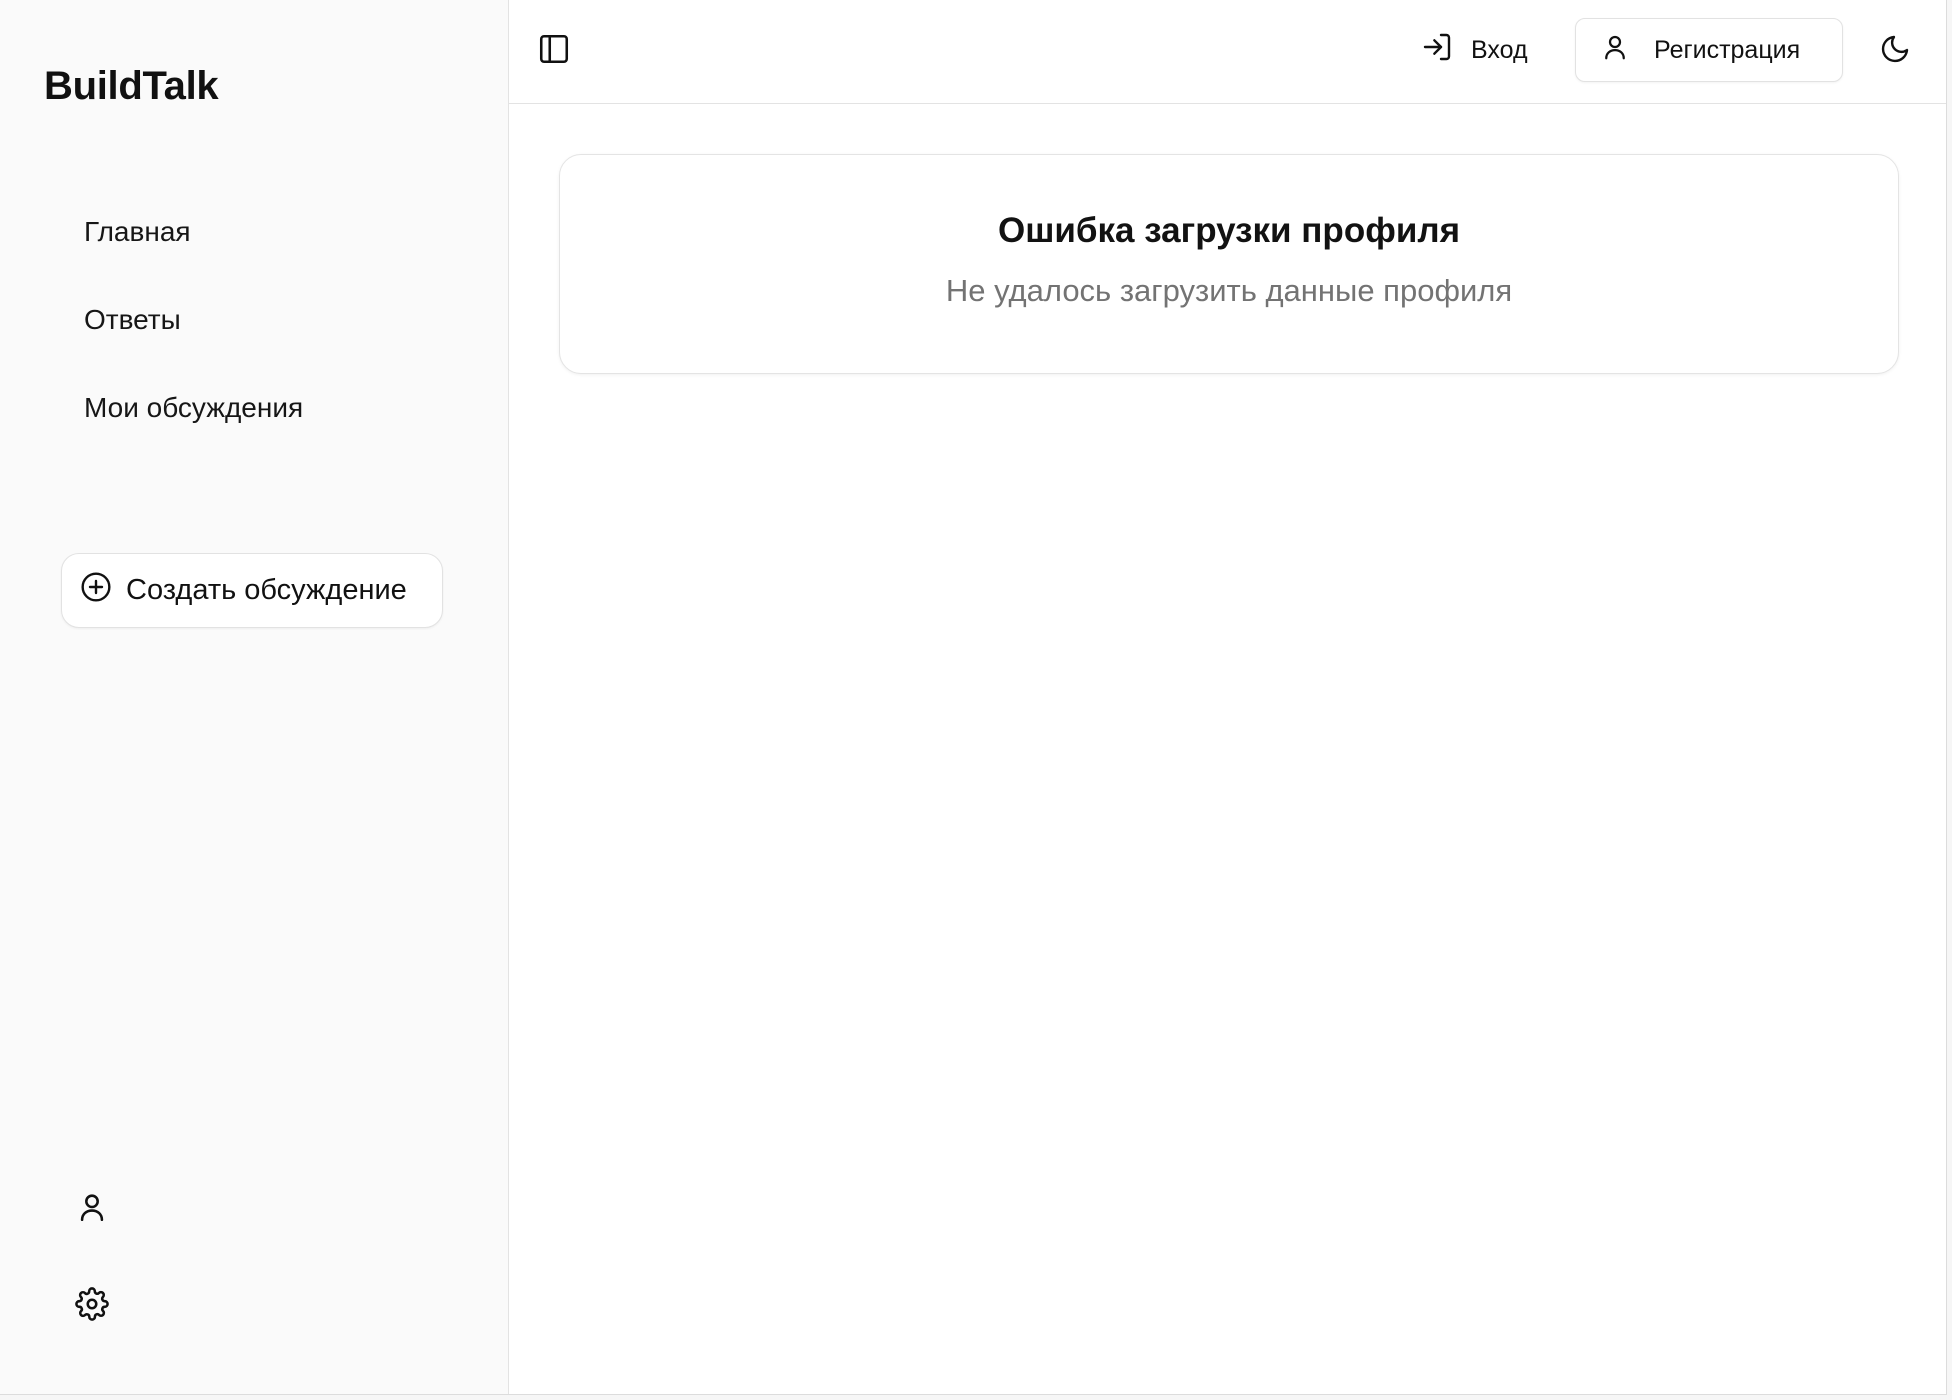 The width and height of the screenshot is (1952, 1400). I want to click on plus-circle-icon, so click(96, 591).